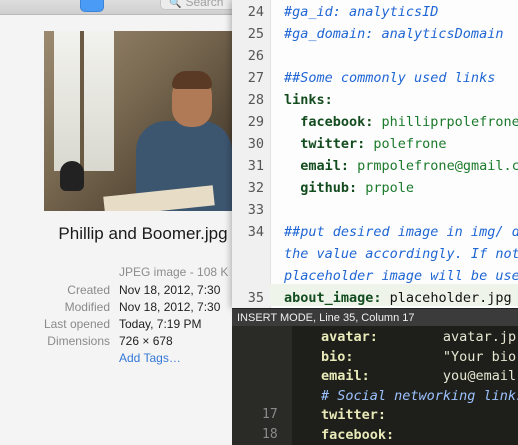  Describe the element at coordinates (174, 272) in the screenshot. I see `file-kind: JPEG image - 108 K` at that location.